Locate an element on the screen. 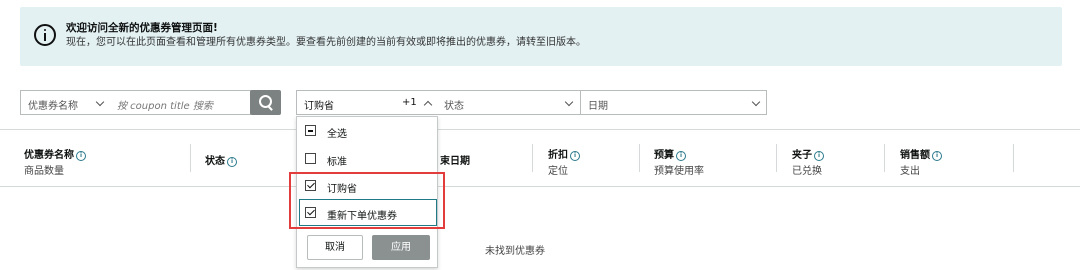 The image size is (1080, 270). type-select-count: +1 is located at coordinates (409, 102).